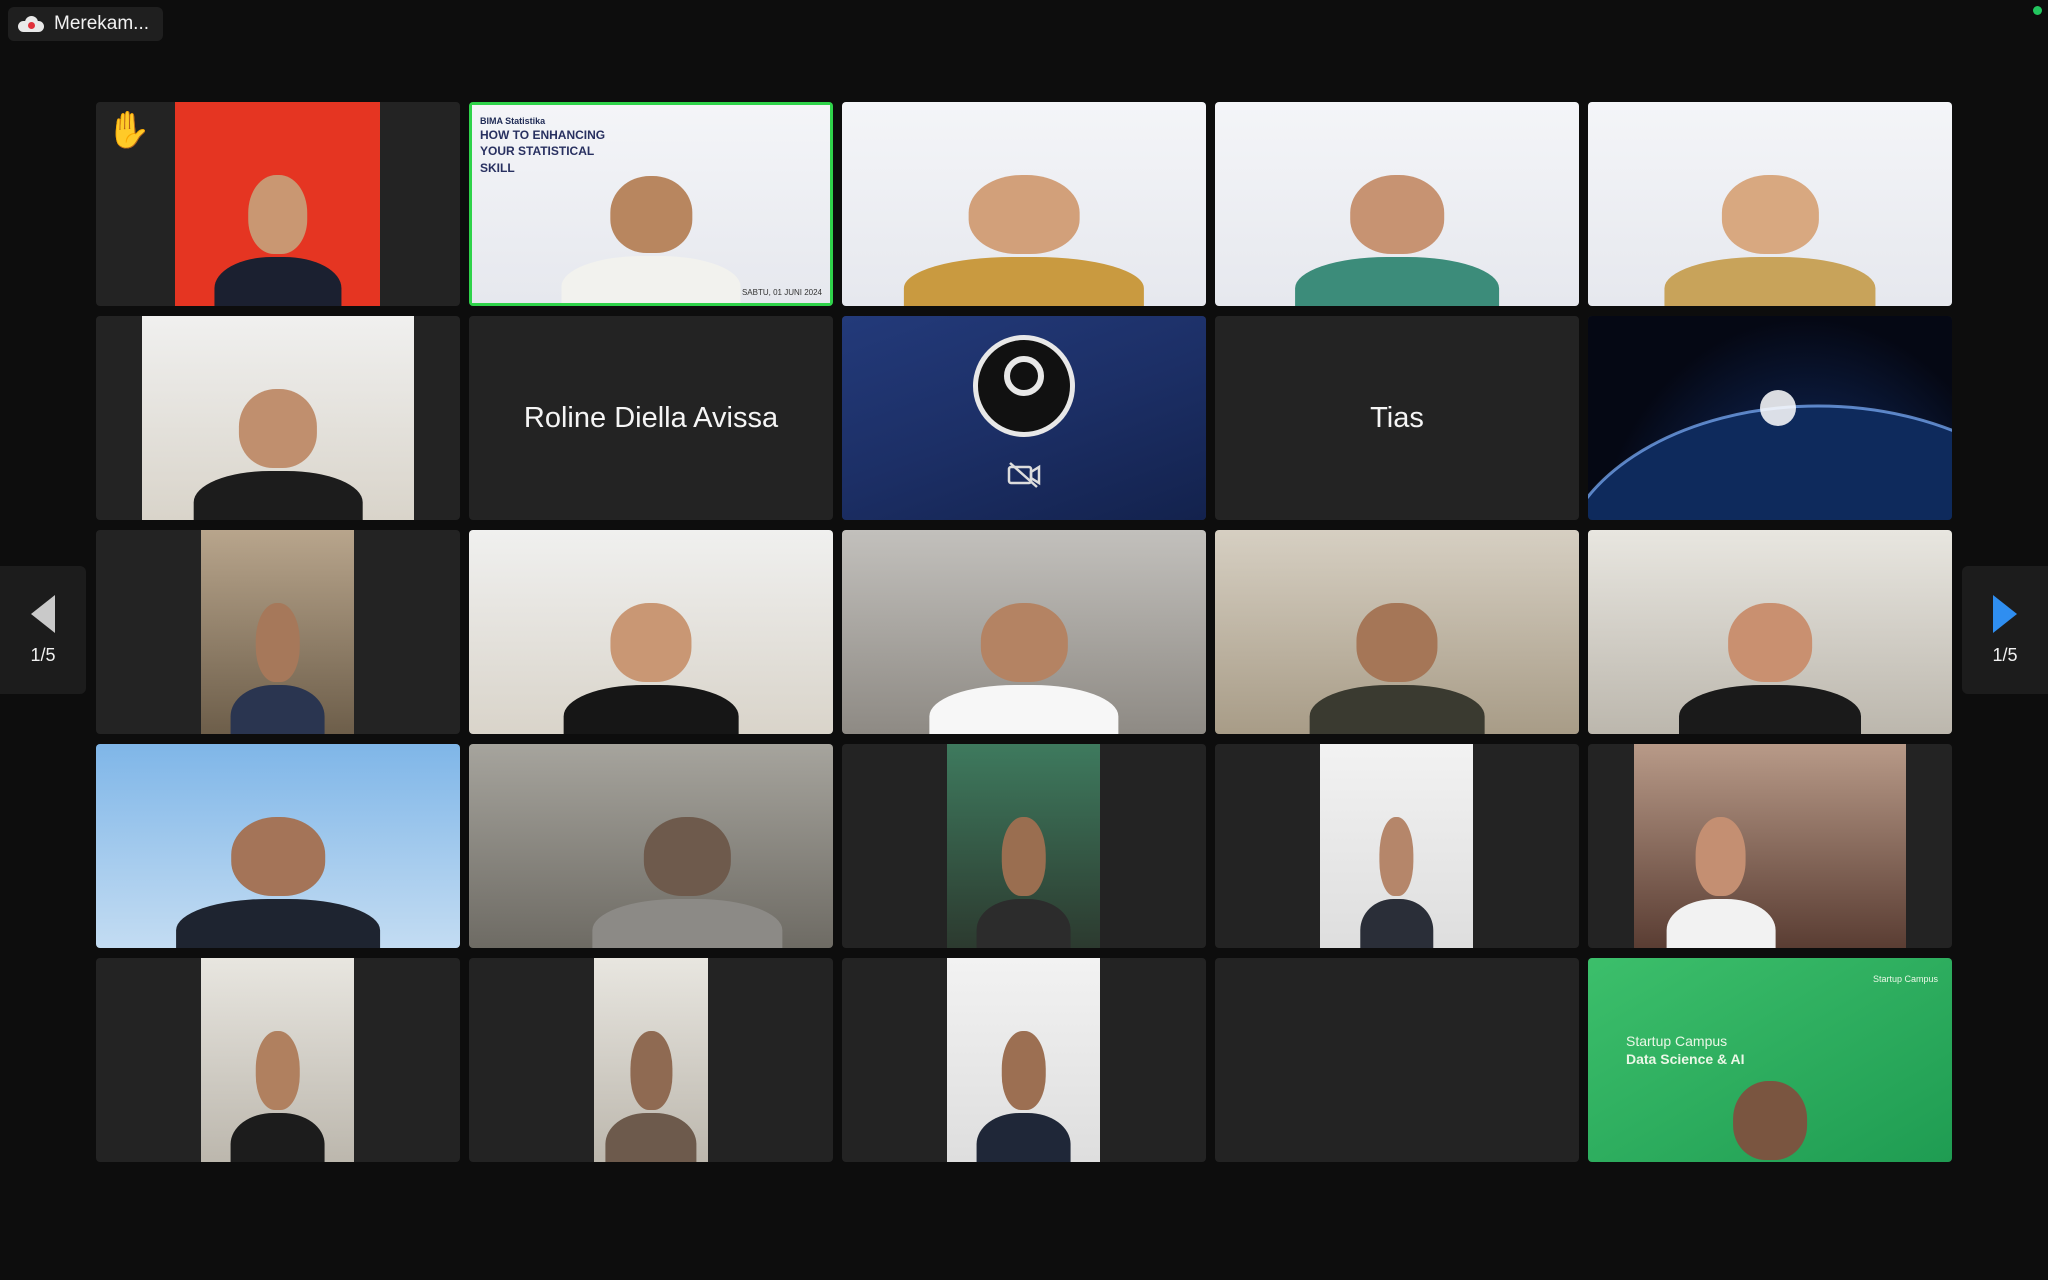 The image size is (2048, 1280). I want to click on startup-title: Startup Campus Data Science & AI, so click(1685, 1050).